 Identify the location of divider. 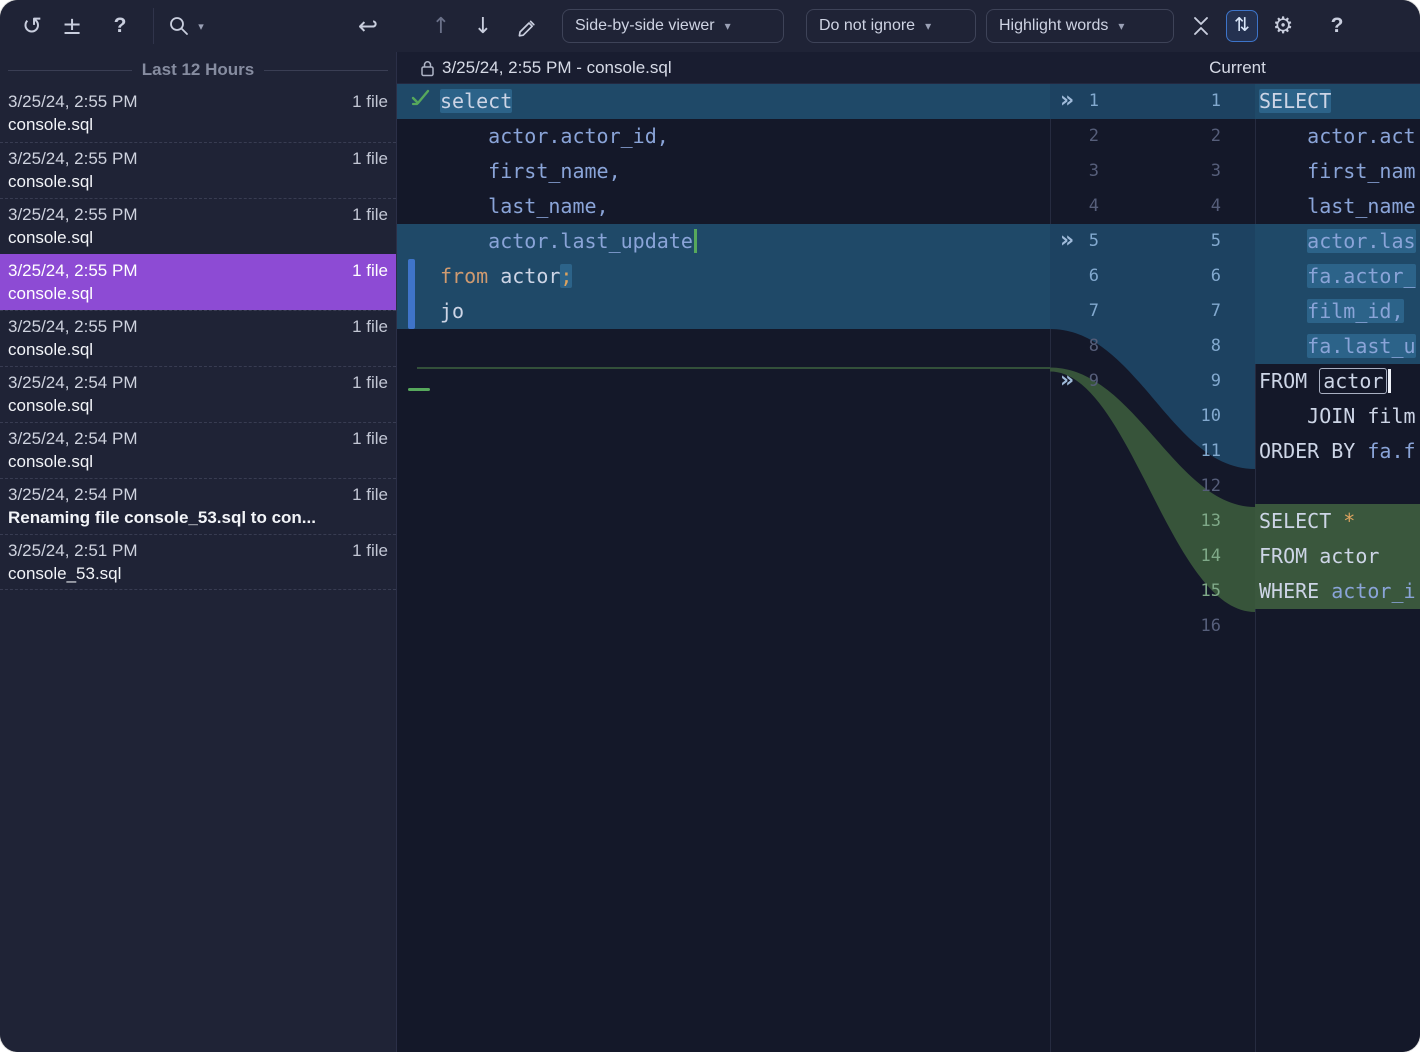
(70, 70).